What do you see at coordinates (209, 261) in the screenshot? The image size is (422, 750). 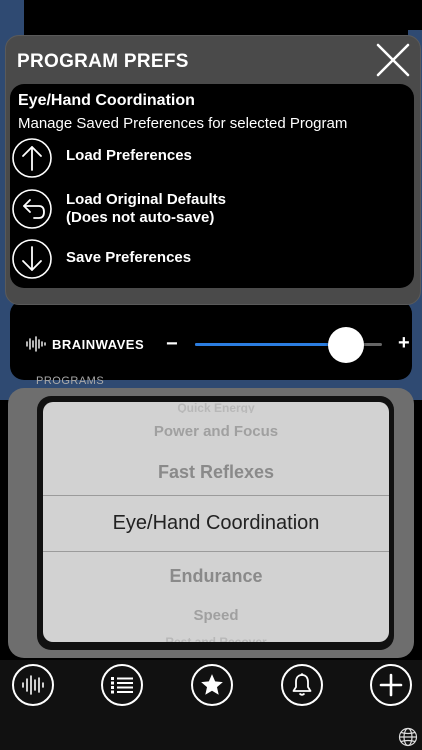 I see `save-preferences-button: Save Preferences` at bounding box center [209, 261].